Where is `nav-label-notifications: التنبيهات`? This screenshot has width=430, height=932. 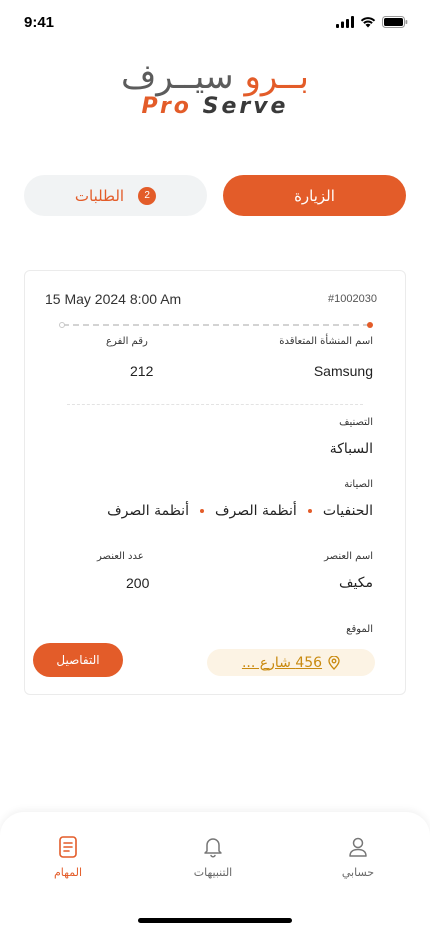 nav-label-notifications: التنبيهات is located at coordinates (213, 872).